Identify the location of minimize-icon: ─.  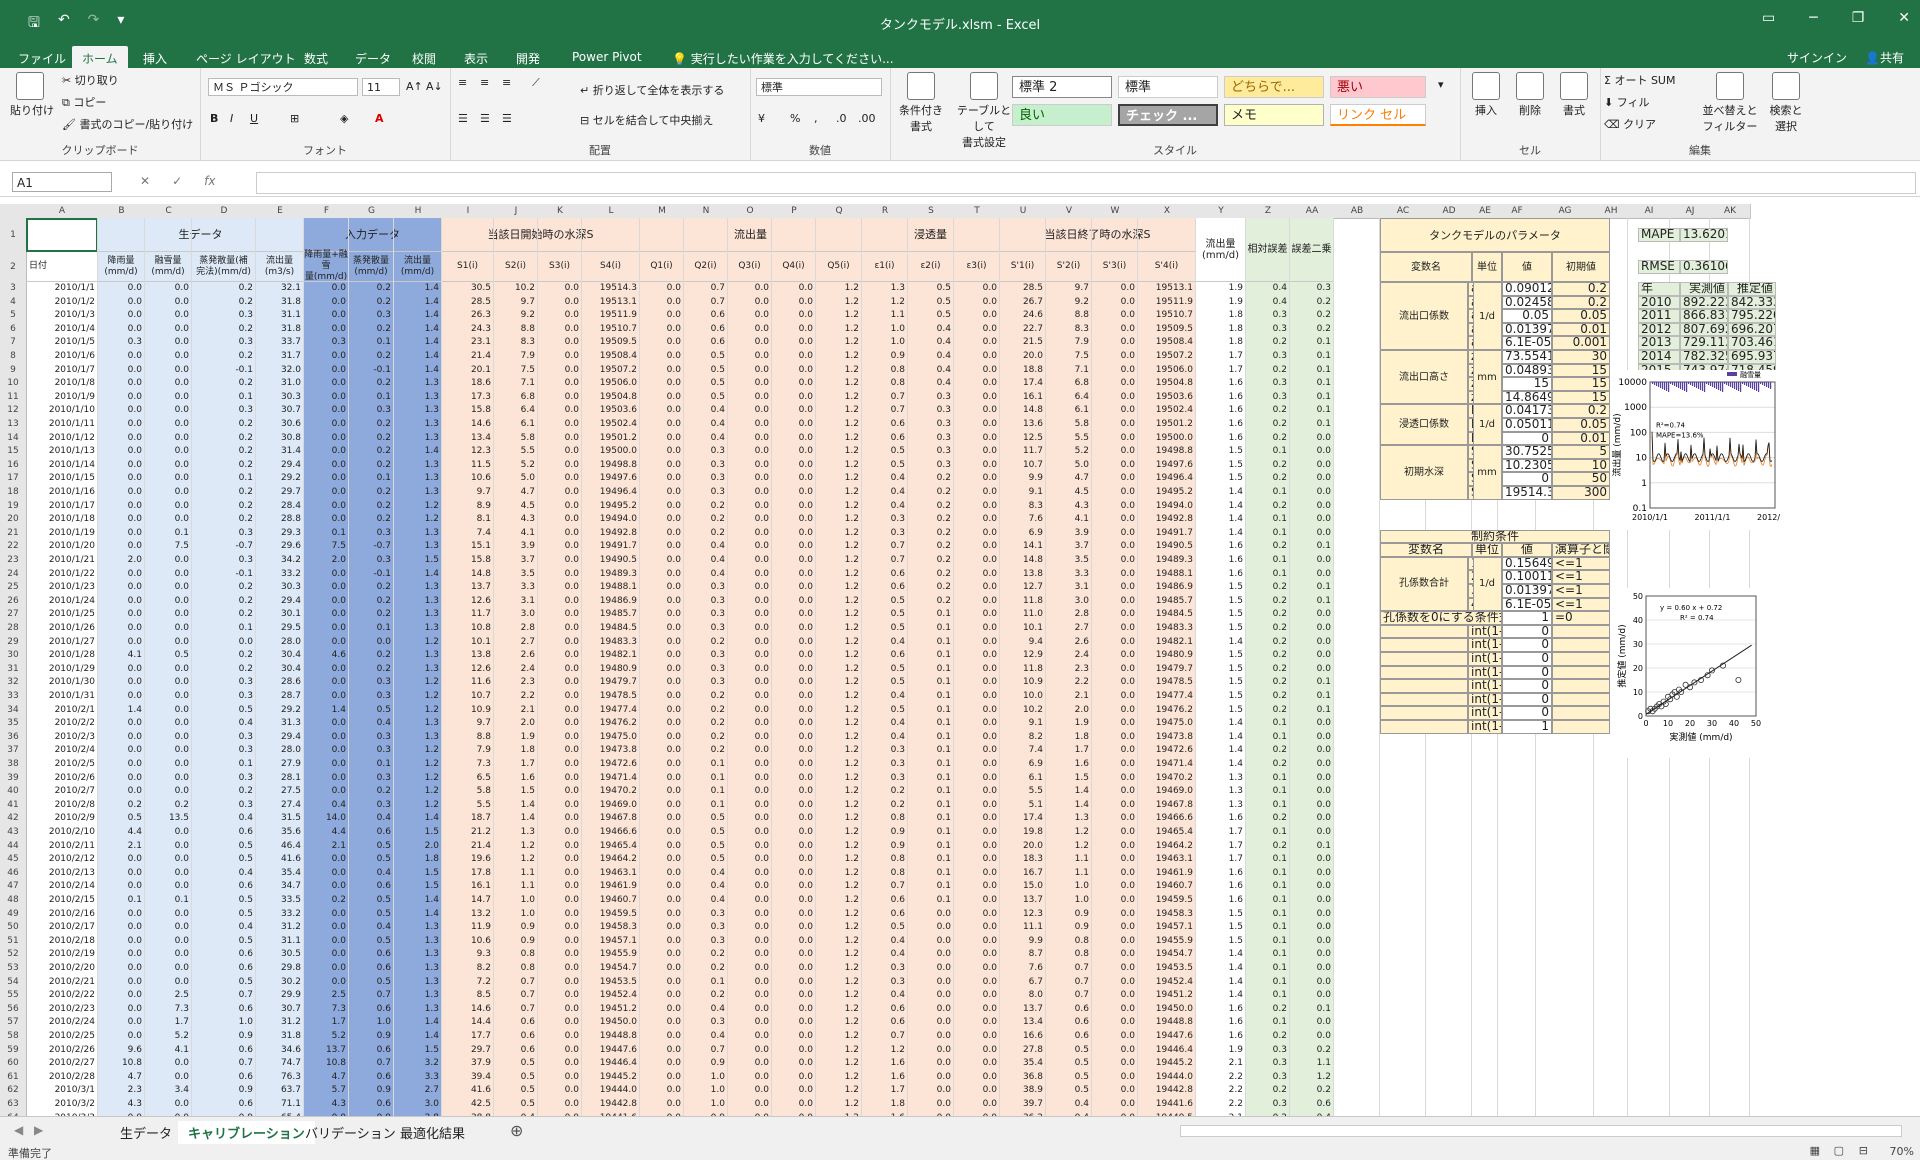
(1813, 18).